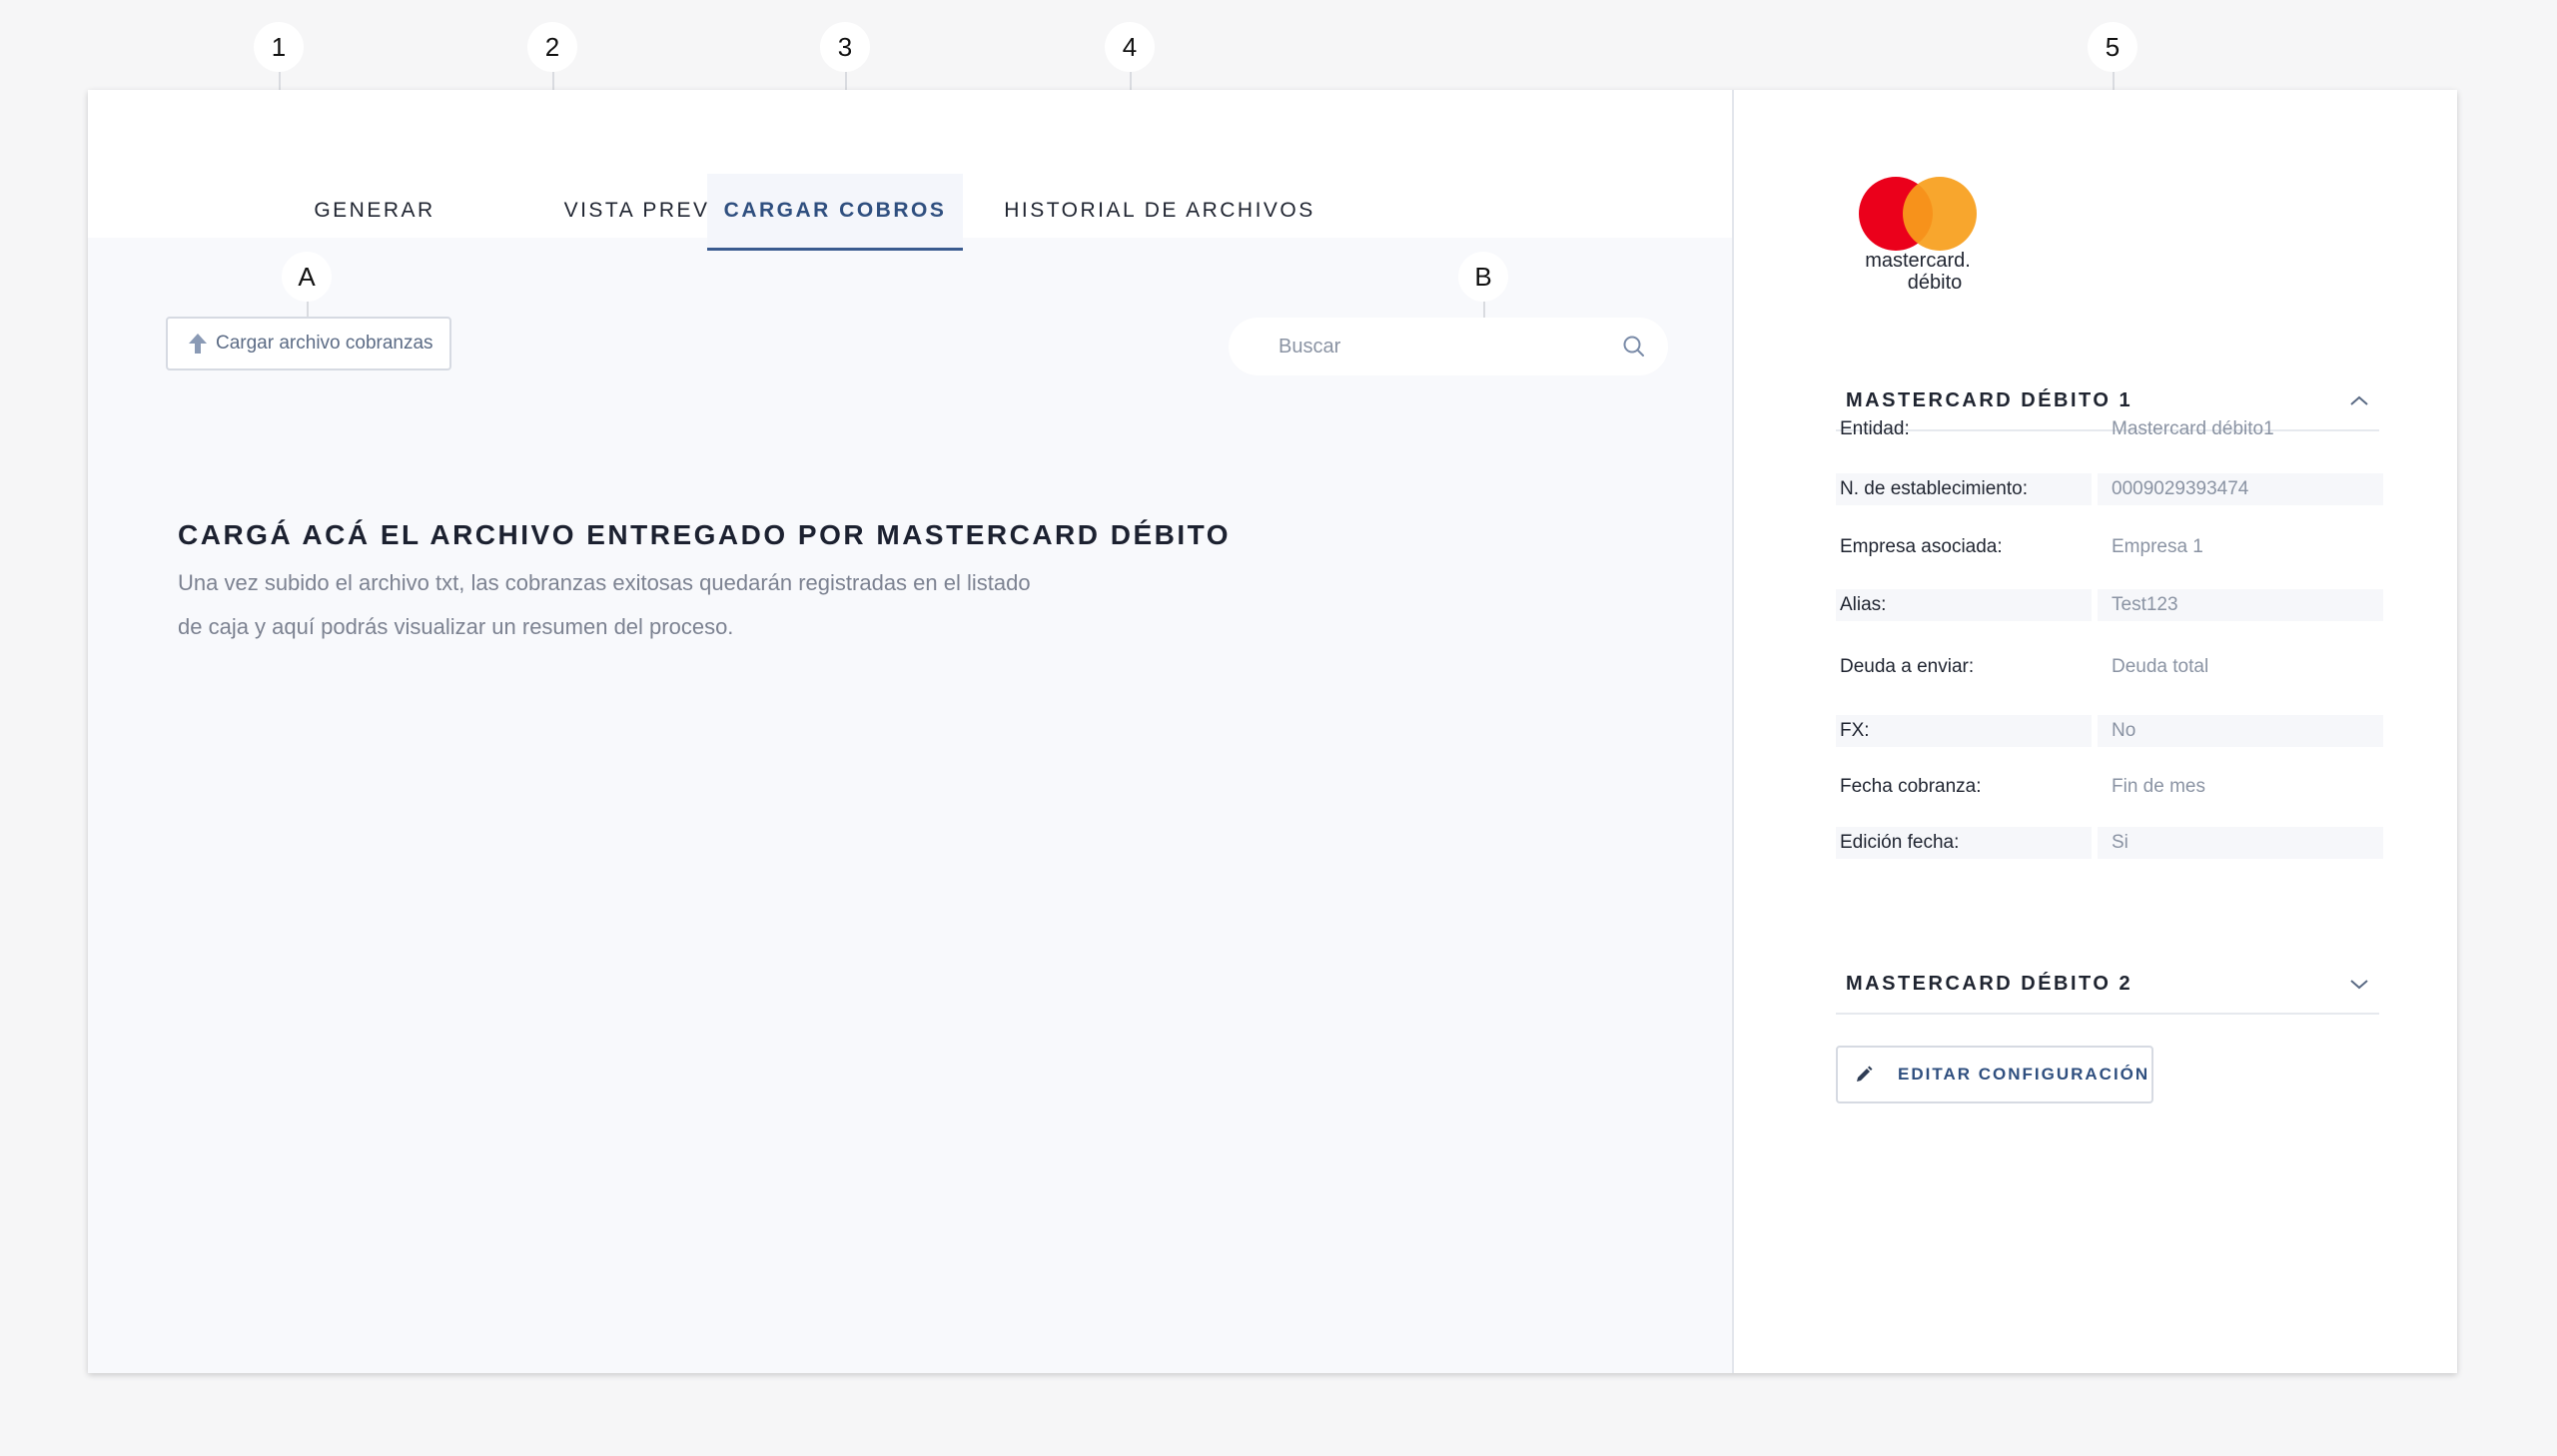 The width and height of the screenshot is (2557, 1456). Describe the element at coordinates (1865, 1074) in the screenshot. I see `pencil-icon` at that location.